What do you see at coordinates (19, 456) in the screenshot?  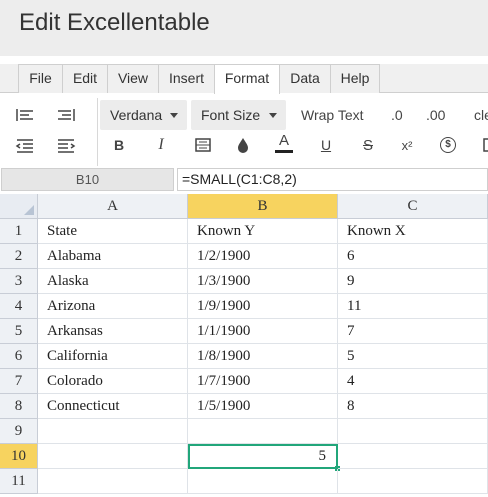 I see `row-header-10: 10` at bounding box center [19, 456].